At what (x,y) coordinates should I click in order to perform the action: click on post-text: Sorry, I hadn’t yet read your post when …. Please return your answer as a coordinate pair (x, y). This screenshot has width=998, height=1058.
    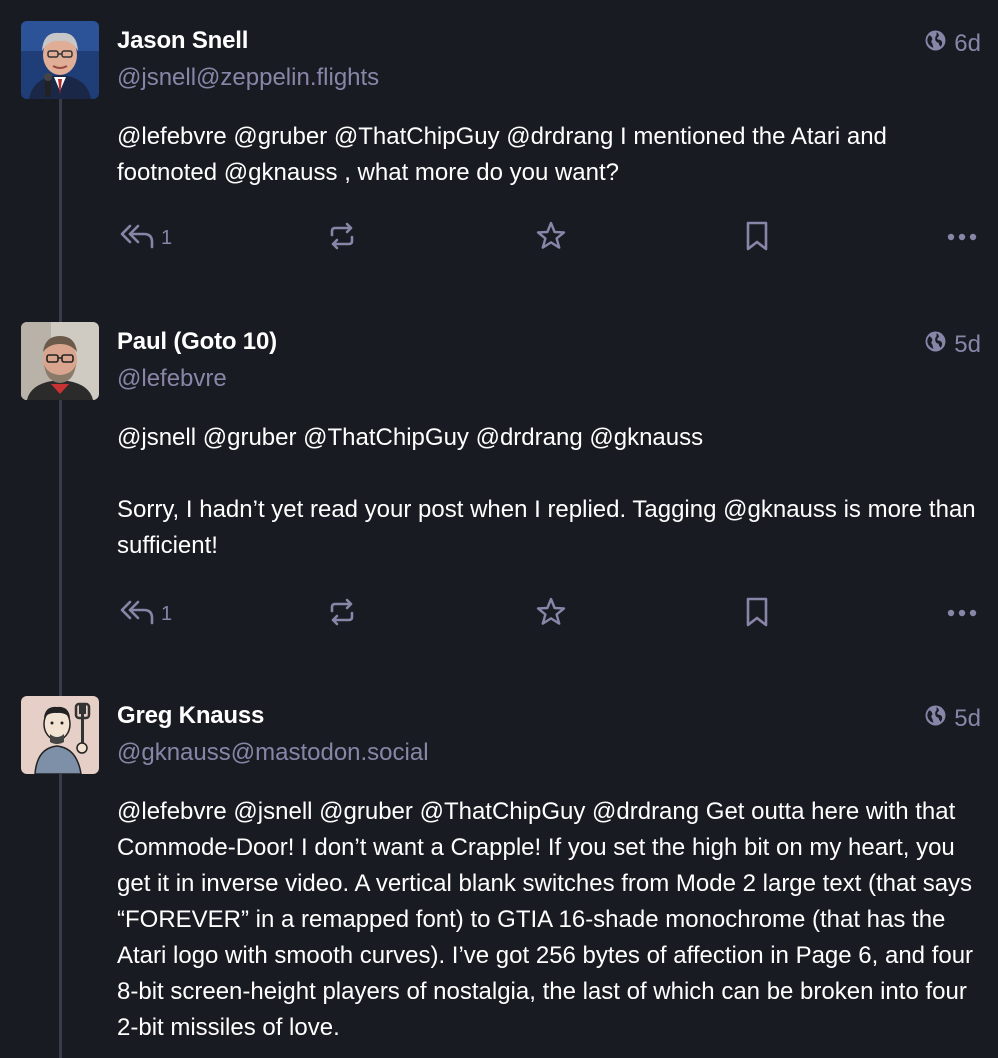
    Looking at the image, I should click on (420, 509).